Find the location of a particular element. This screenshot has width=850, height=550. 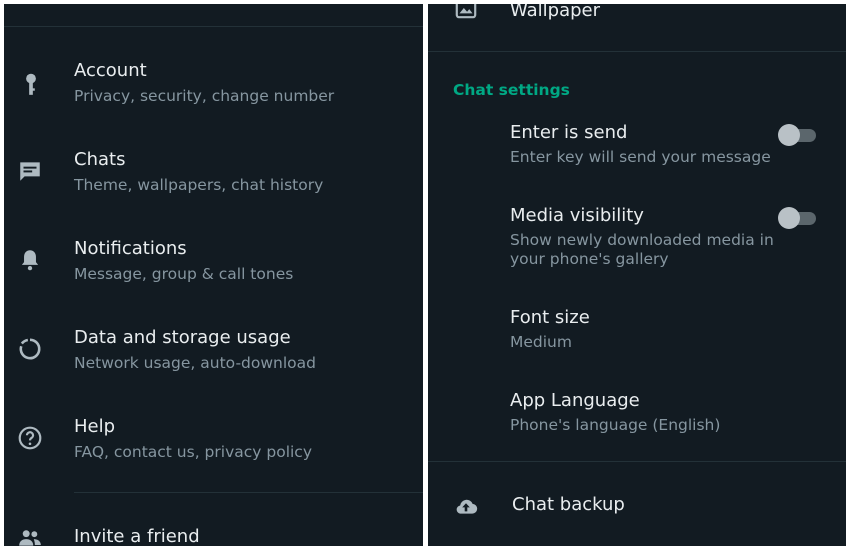

data-usage-icon is located at coordinates (30, 349).